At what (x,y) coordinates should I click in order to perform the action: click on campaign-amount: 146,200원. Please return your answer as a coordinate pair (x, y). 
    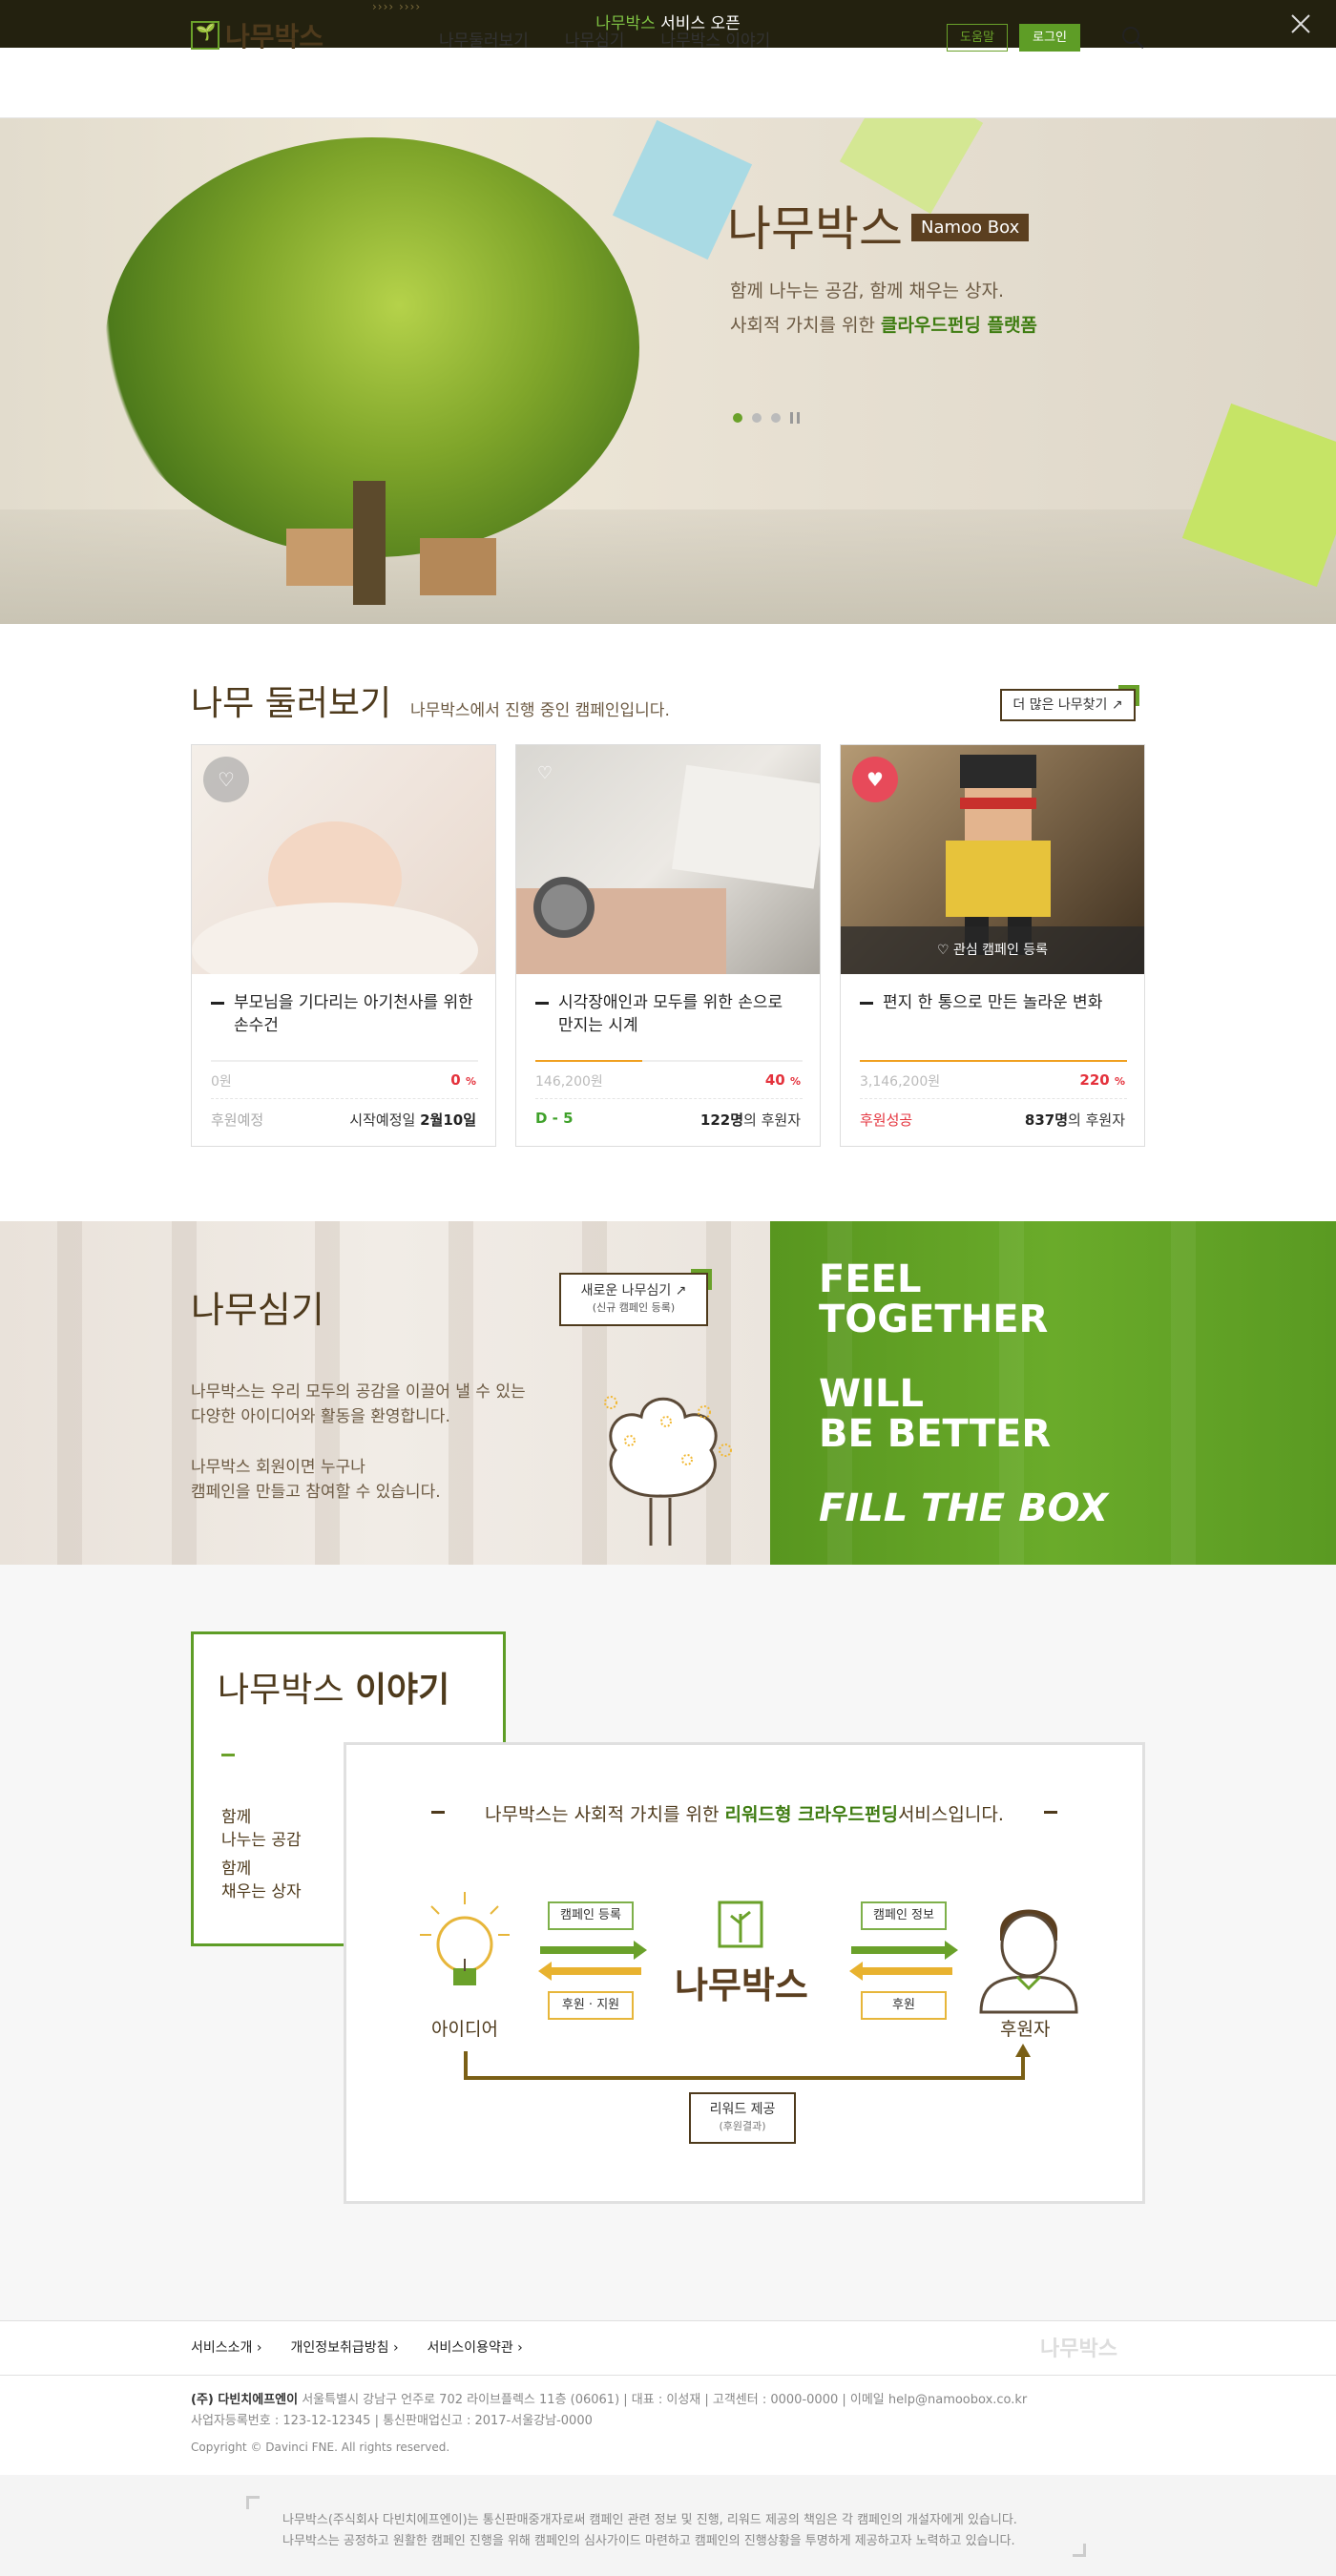
    Looking at the image, I should click on (569, 1082).